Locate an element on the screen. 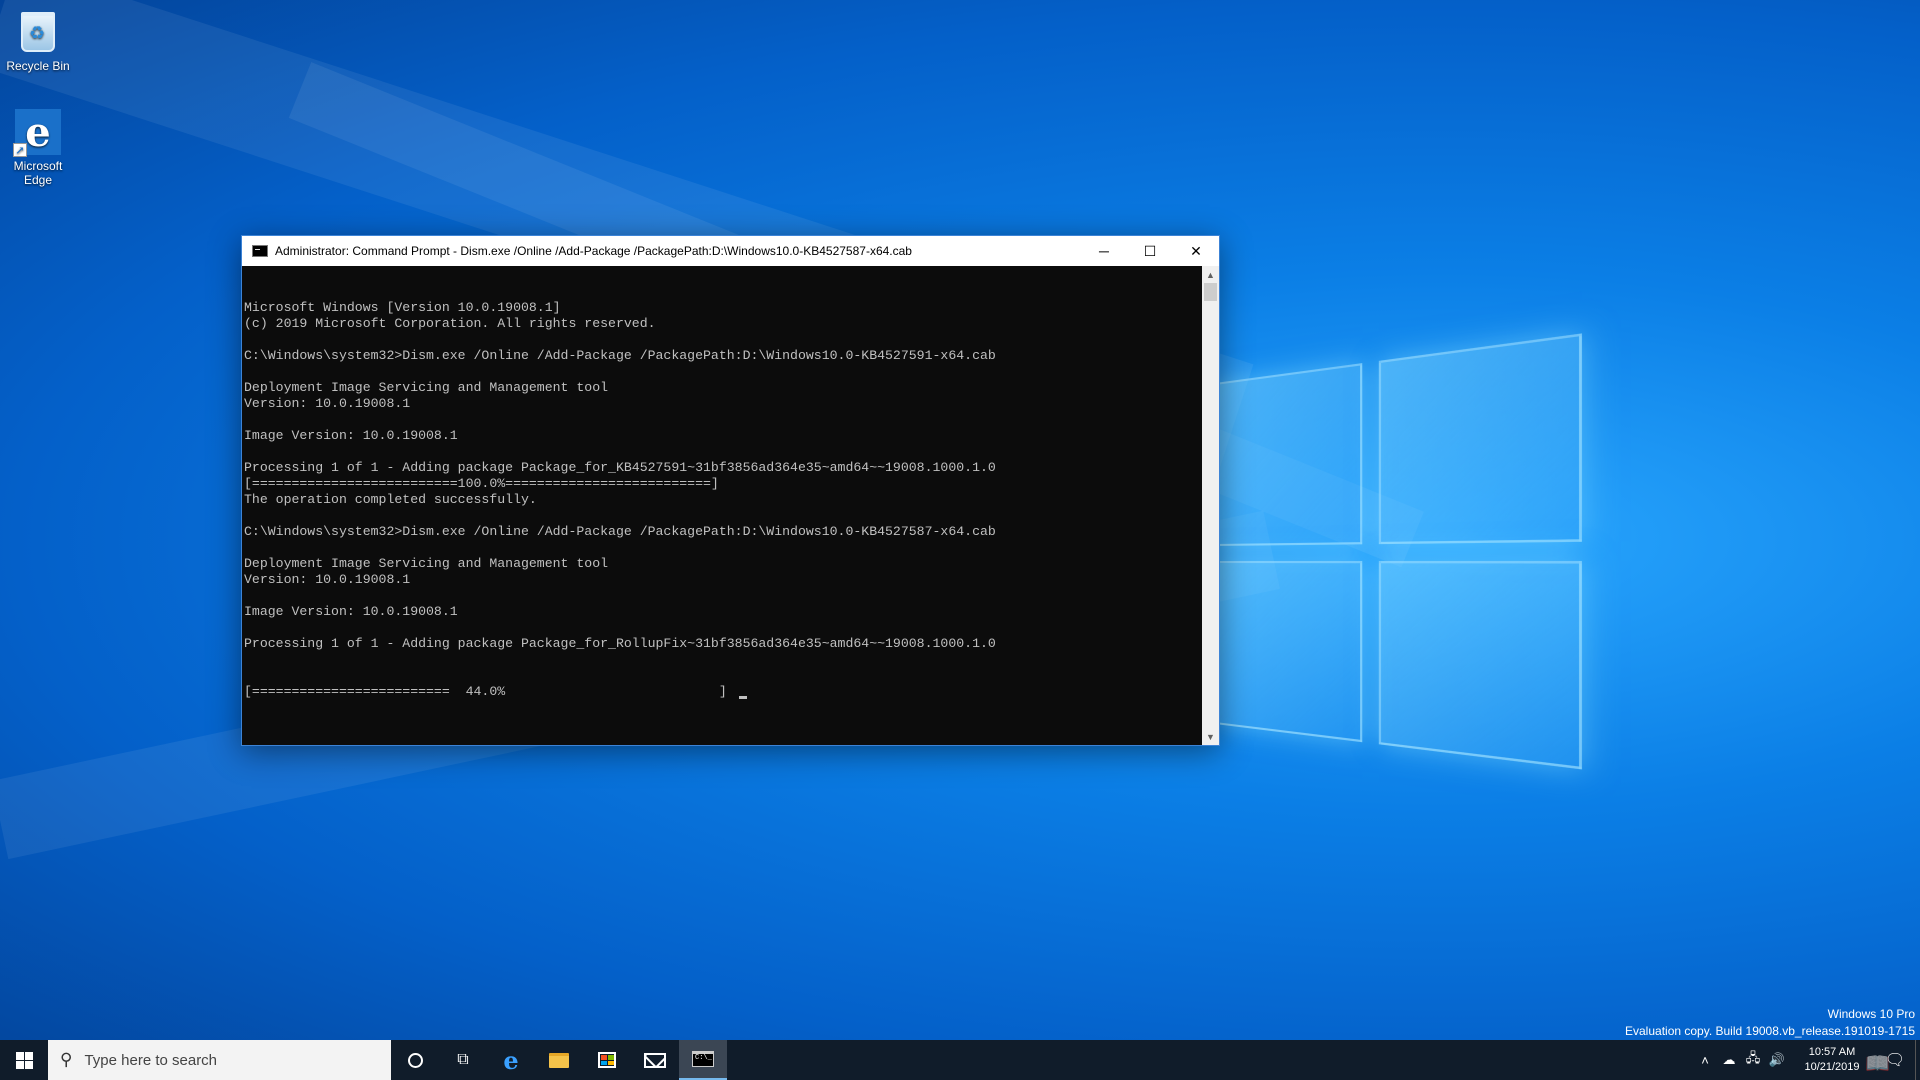  mail-icon is located at coordinates (655, 1060).